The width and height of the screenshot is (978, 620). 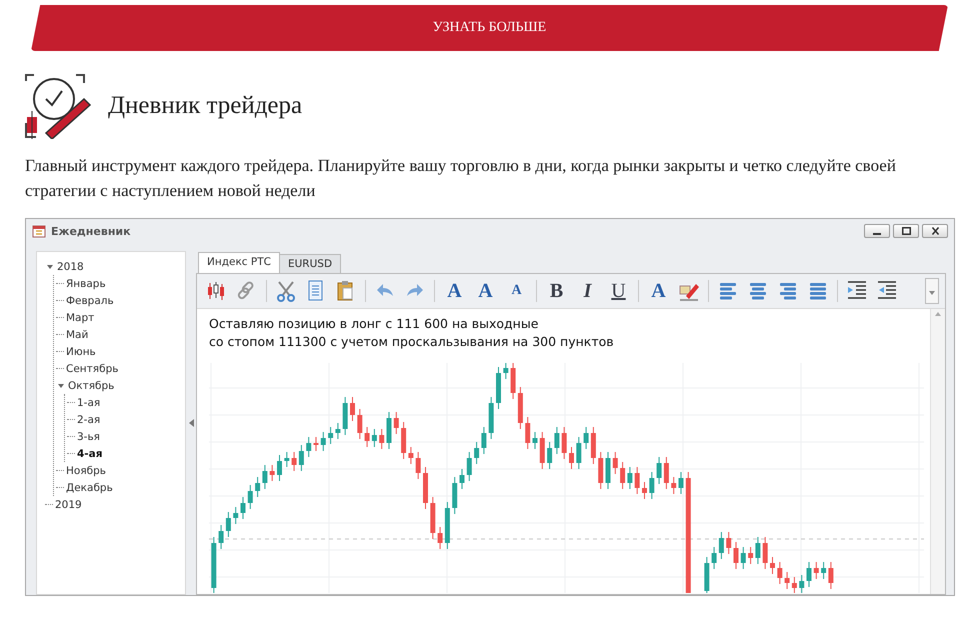 What do you see at coordinates (556, 291) in the screenshot?
I see `bold-button: B` at bounding box center [556, 291].